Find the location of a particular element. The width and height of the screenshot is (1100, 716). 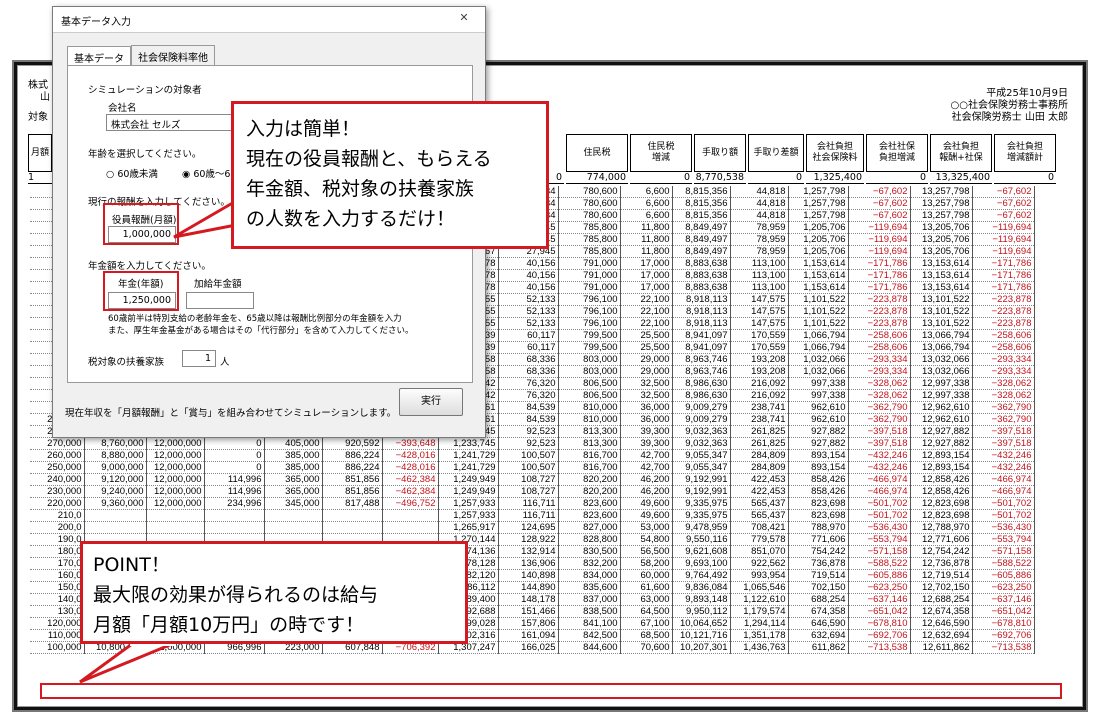

table-cell: 12,927,882 is located at coordinates (941, 432).